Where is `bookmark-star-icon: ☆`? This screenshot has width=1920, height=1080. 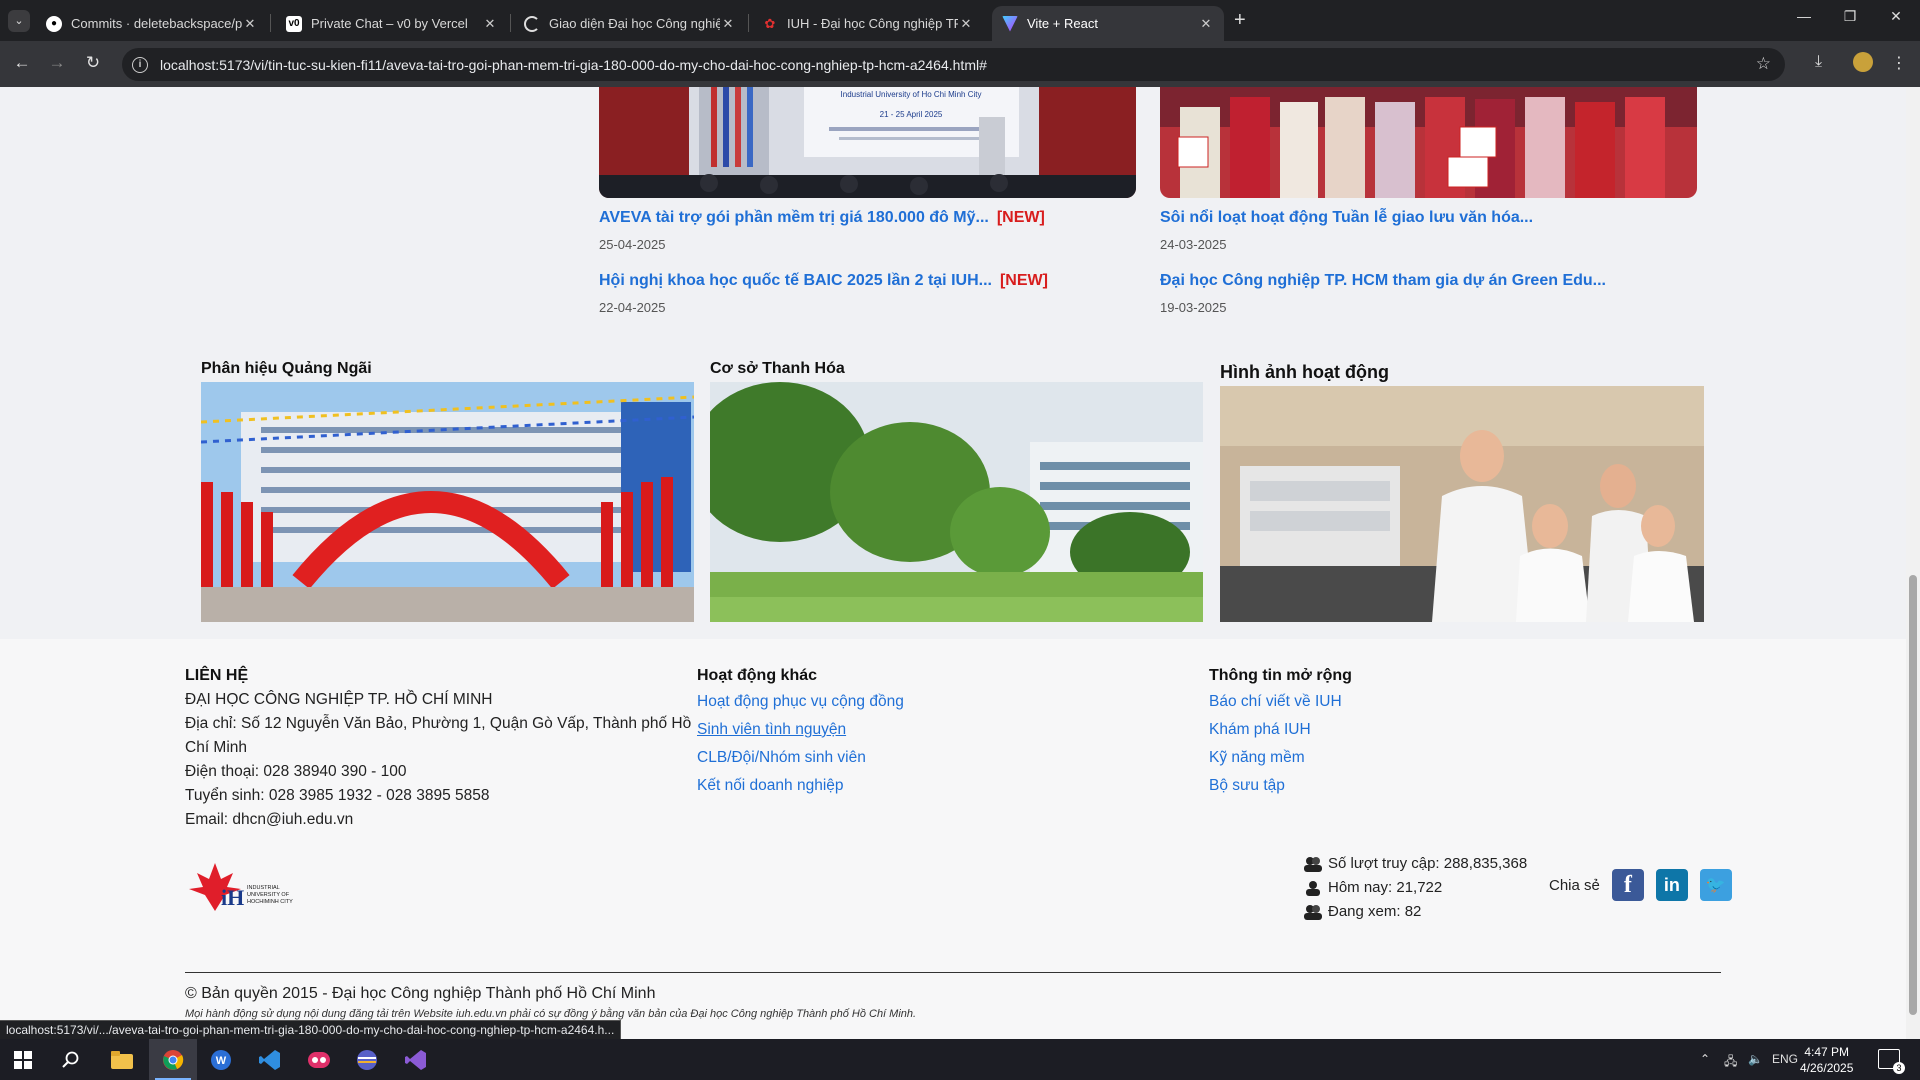
bookmark-star-icon: ☆ is located at coordinates (1763, 64).